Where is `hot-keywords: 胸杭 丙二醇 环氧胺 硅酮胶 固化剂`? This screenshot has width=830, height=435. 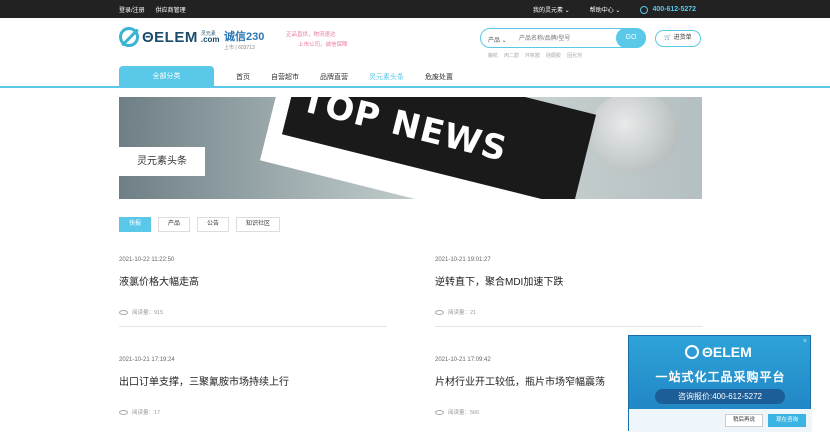
hot-keywords: 胸杭 丙二醇 环氧胺 硅酮胶 固化剂 is located at coordinates (535, 55).